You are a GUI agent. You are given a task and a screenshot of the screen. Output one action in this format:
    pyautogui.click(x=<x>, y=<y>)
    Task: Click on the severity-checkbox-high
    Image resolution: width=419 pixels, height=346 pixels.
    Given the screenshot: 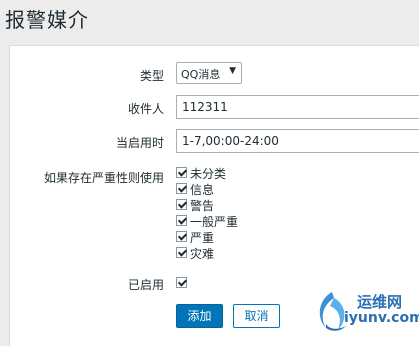 What is the action you would take?
    pyautogui.click(x=181, y=236)
    